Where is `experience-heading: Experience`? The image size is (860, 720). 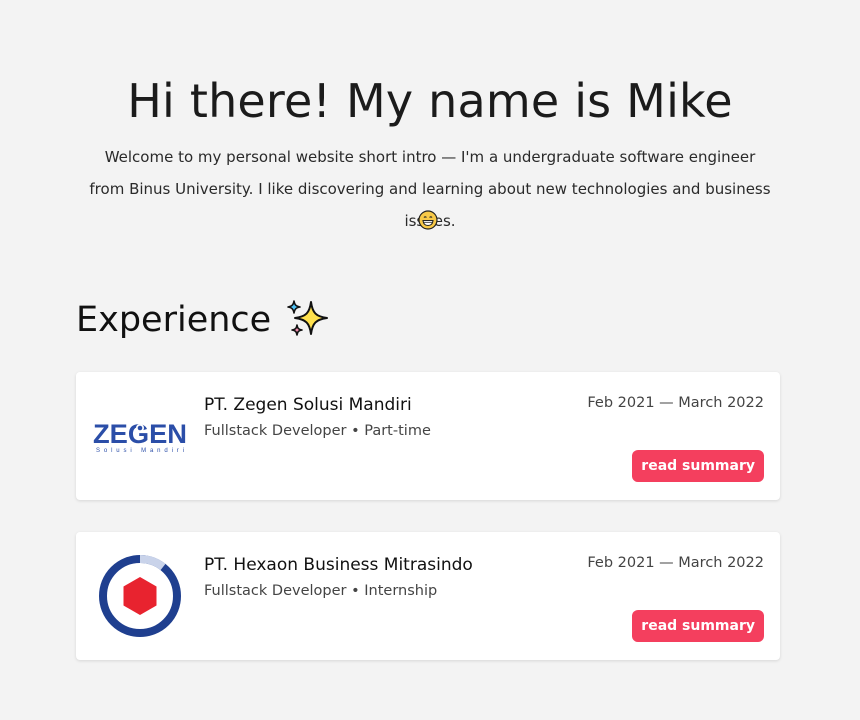
experience-heading: Experience is located at coordinates (202, 320).